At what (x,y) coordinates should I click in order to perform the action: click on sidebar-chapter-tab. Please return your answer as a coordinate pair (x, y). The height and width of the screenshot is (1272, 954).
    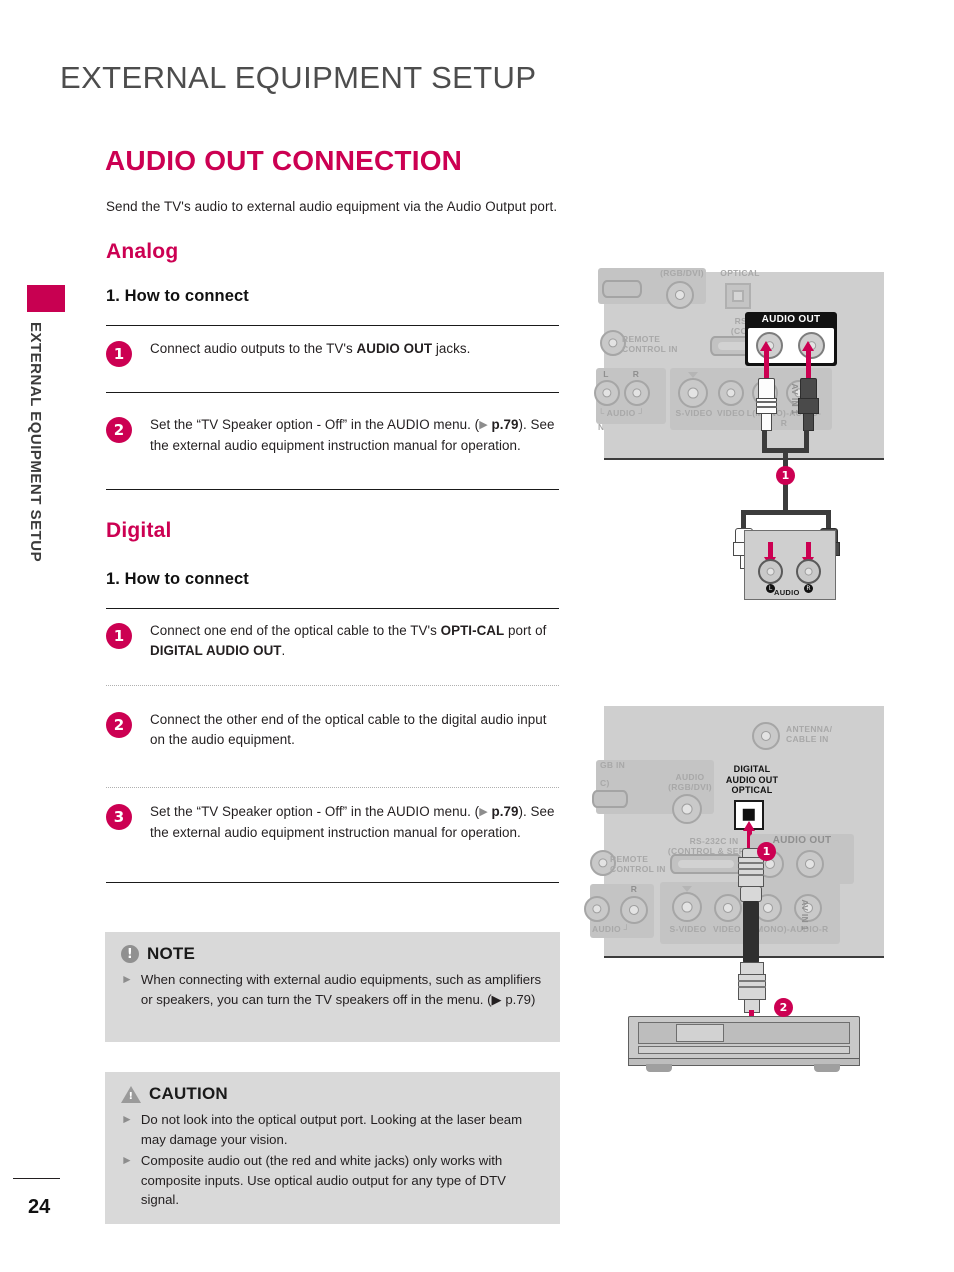
    Looking at the image, I should click on (46, 298).